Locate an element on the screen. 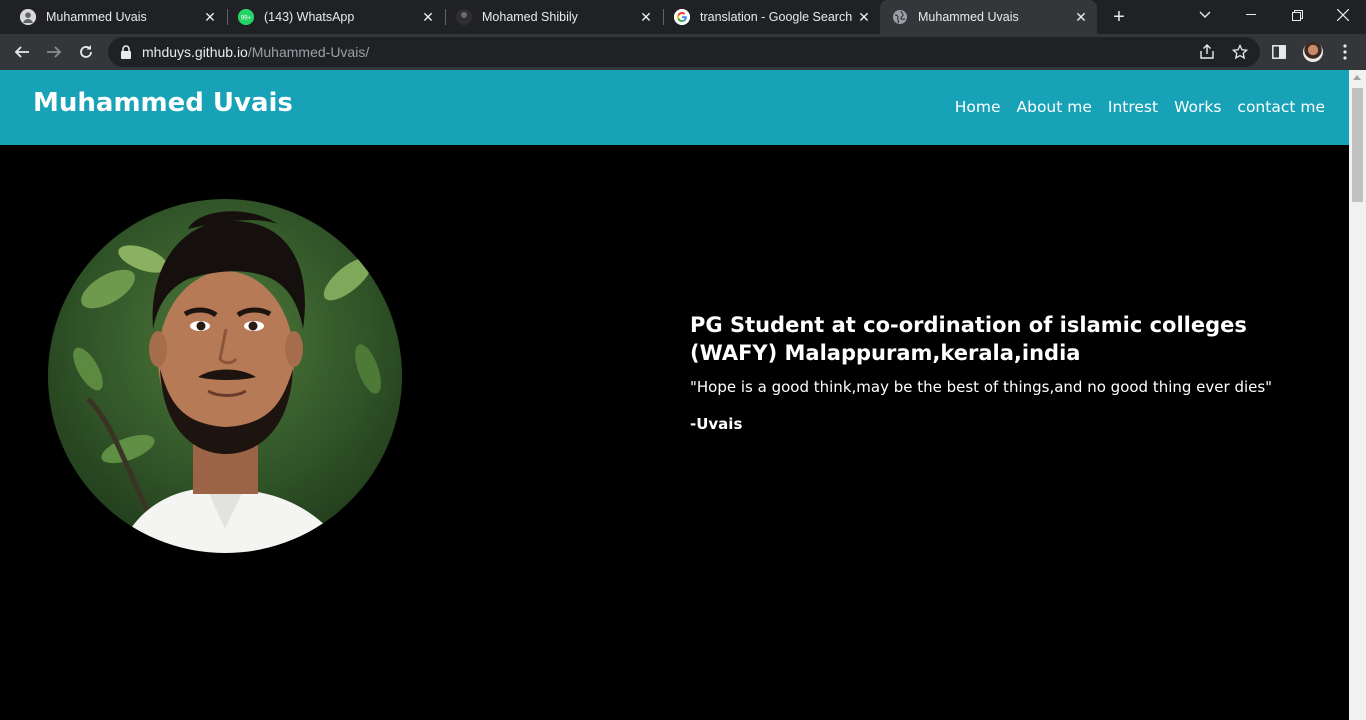  profile-avatar-icon is located at coordinates (1313, 52).